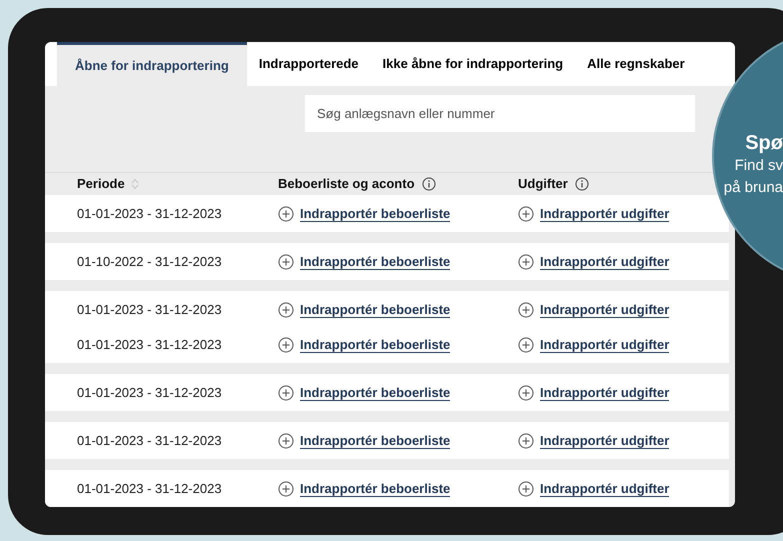 The width and height of the screenshot is (783, 541). I want to click on promo-text: Find sv, so click(758, 166).